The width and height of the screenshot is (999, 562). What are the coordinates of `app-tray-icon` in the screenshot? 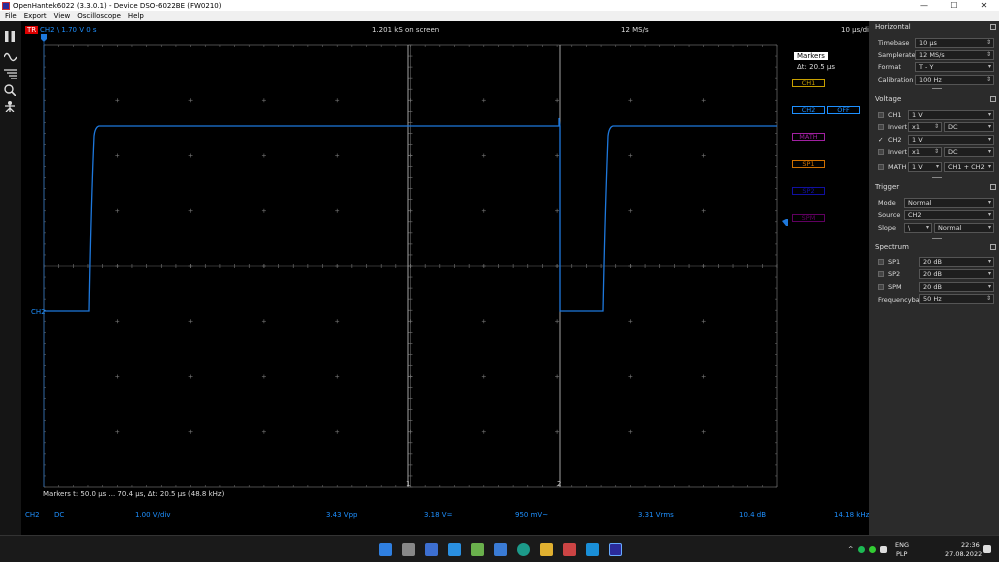 It's located at (872, 549).